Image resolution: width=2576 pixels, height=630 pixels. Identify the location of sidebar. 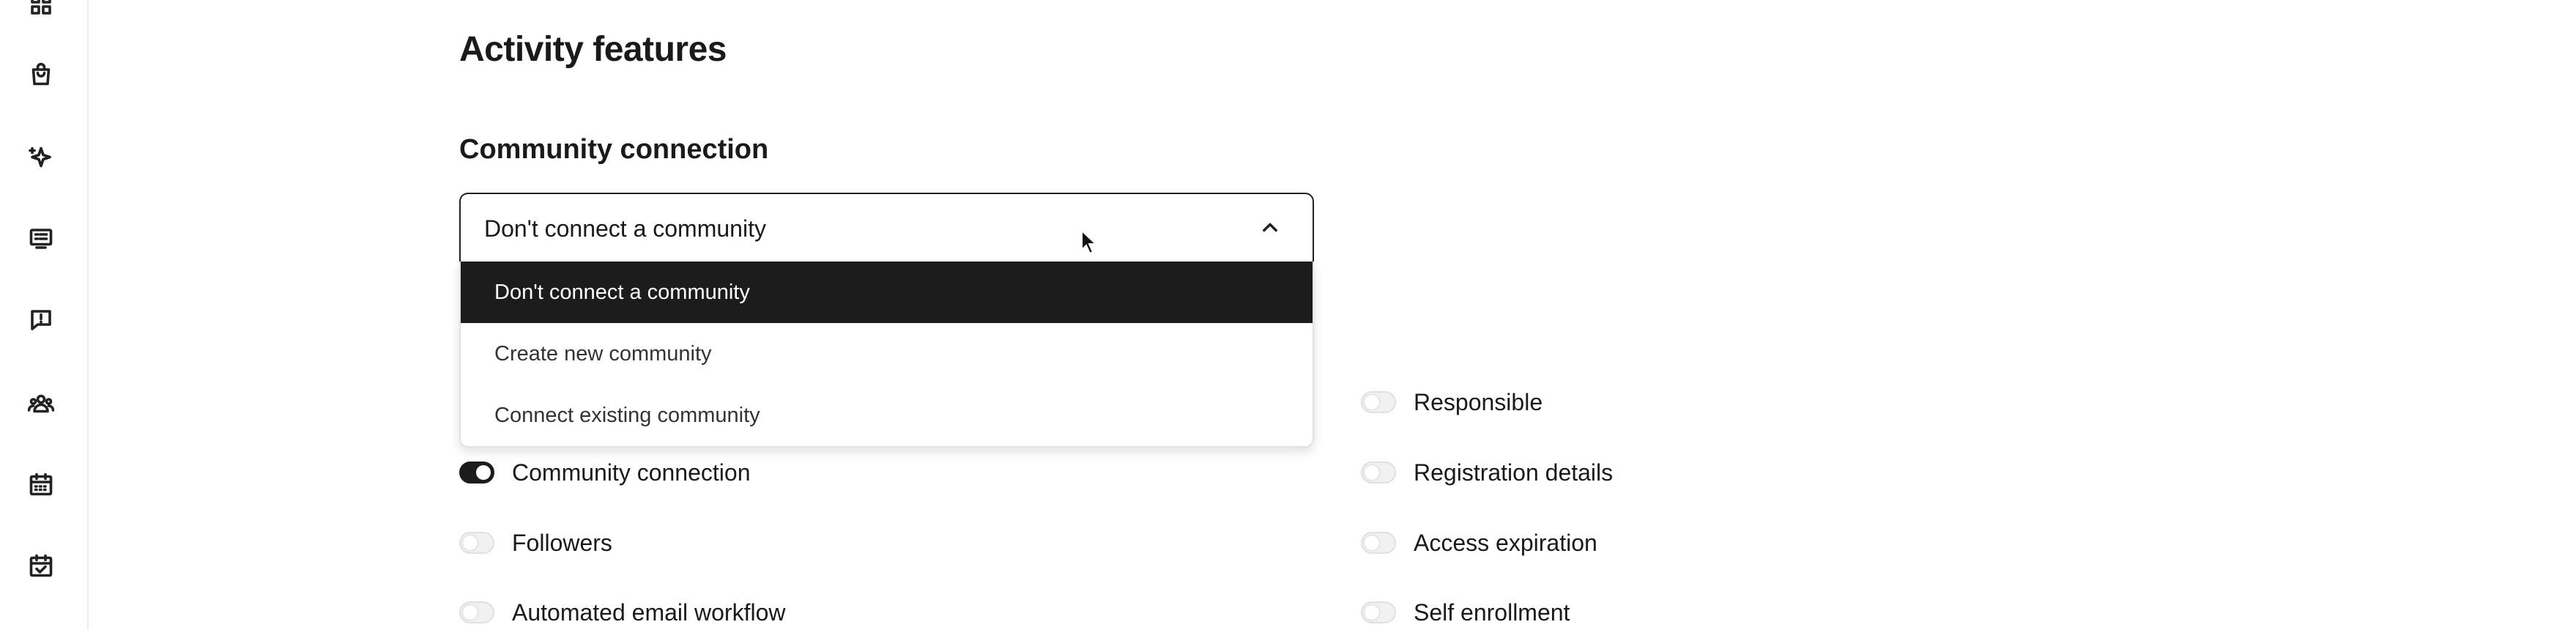
(44, 315).